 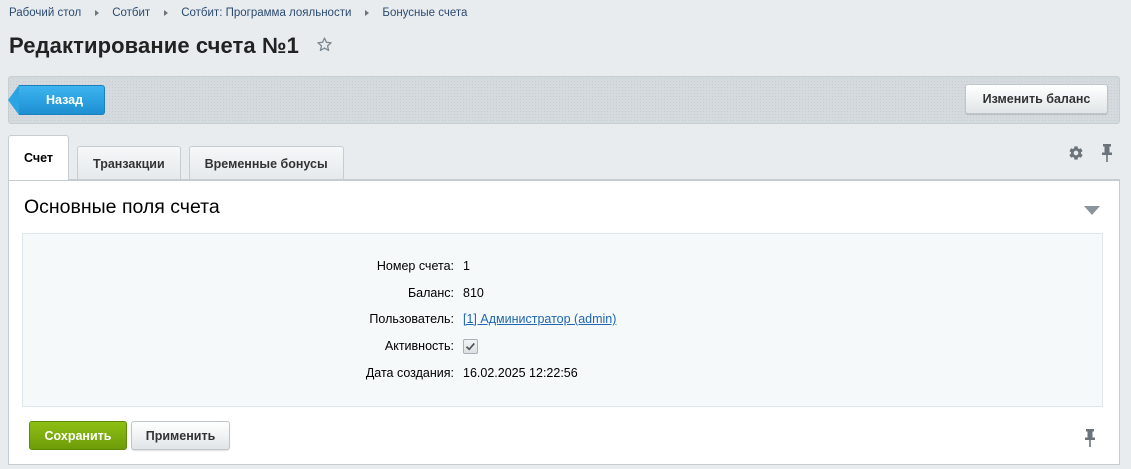 I want to click on title-row: Редактирование счета №1, so click(x=171, y=46).